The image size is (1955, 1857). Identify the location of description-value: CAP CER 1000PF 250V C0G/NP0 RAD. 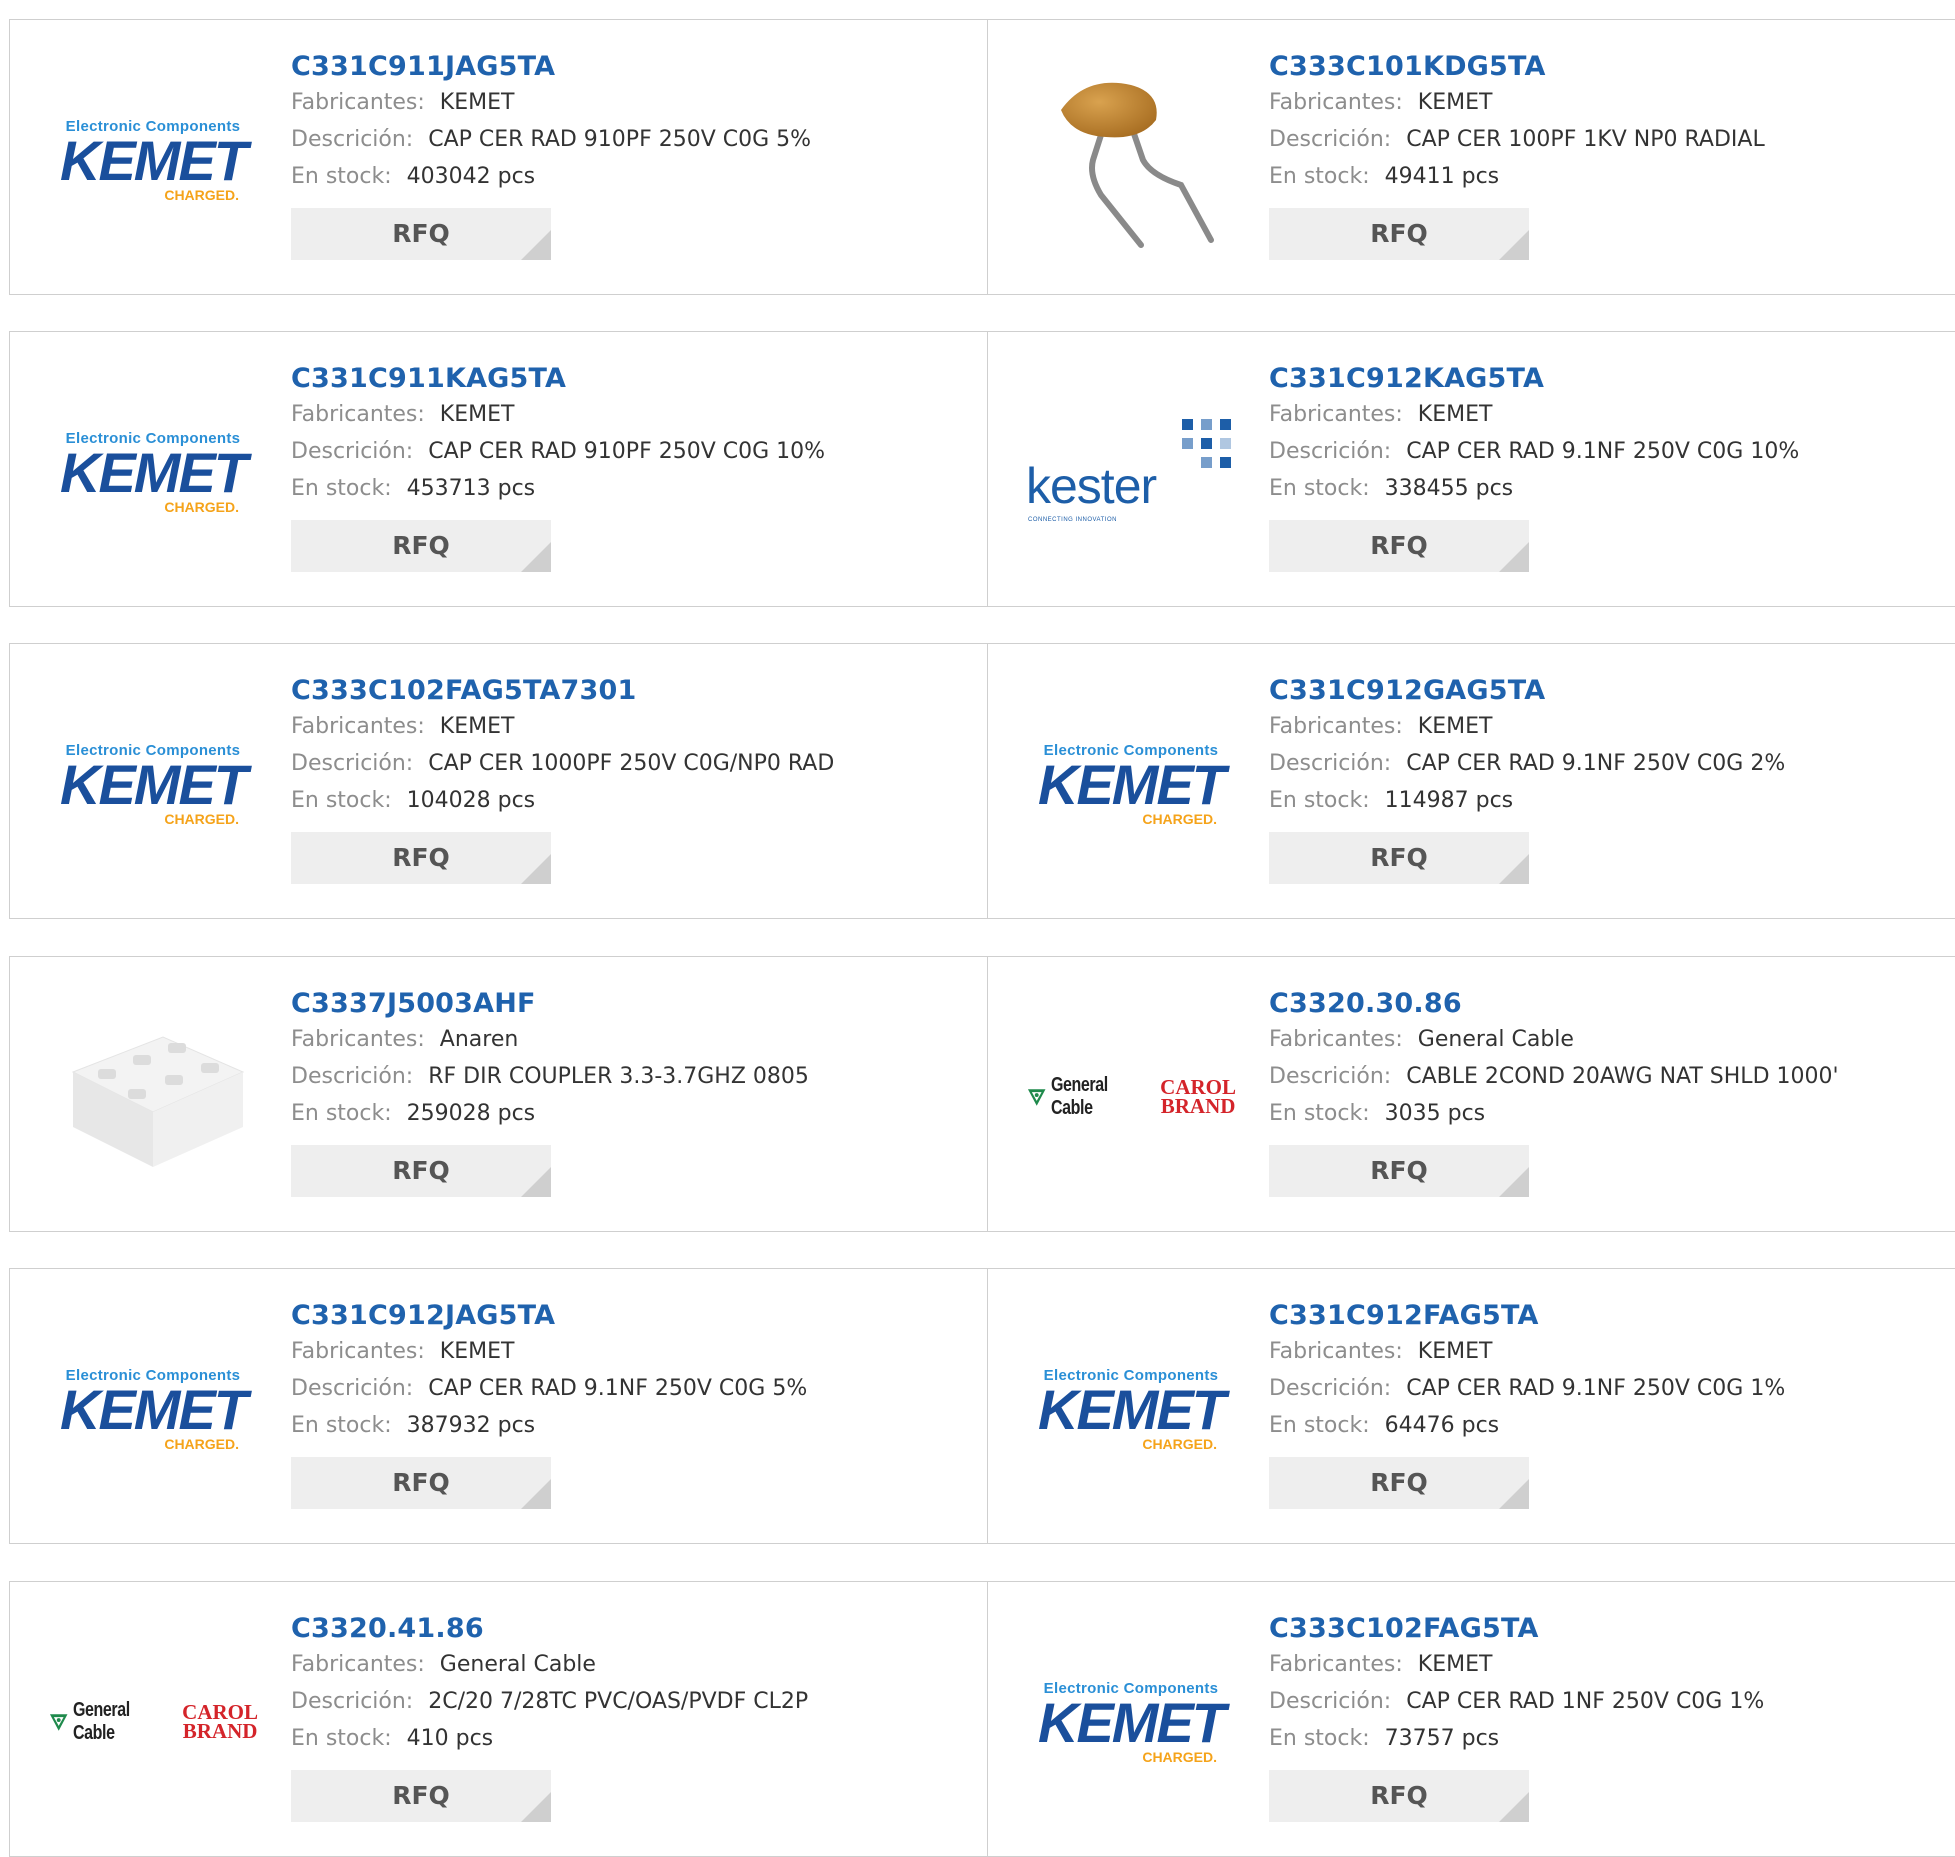
(631, 763).